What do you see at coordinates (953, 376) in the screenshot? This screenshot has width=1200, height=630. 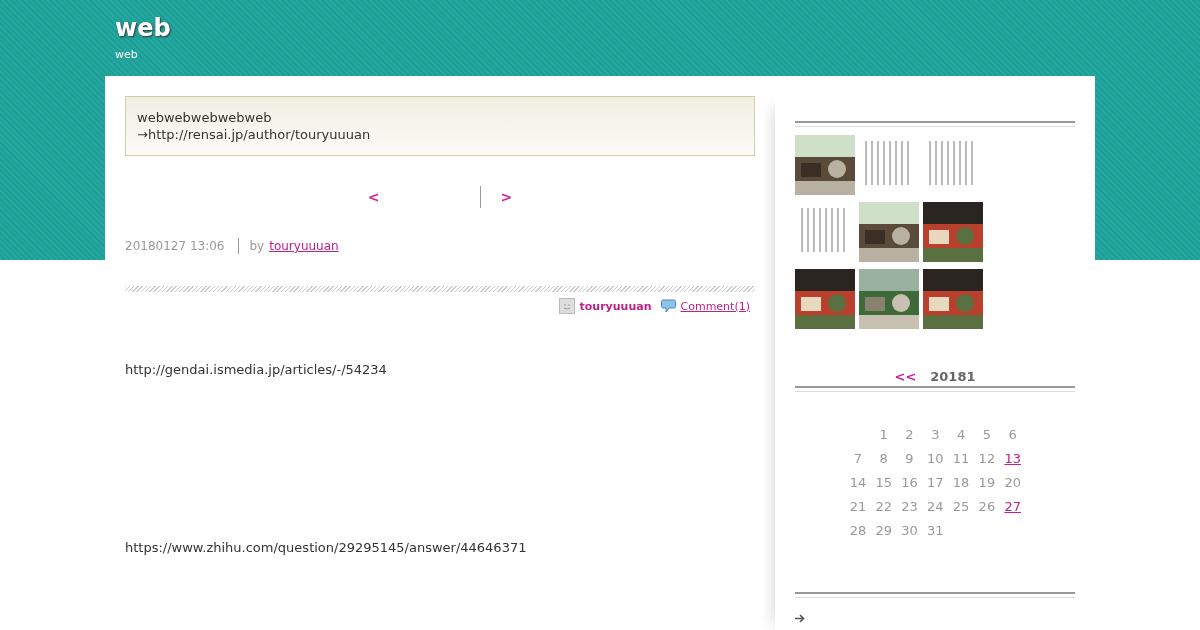 I see `calendar-title: 20181` at bounding box center [953, 376].